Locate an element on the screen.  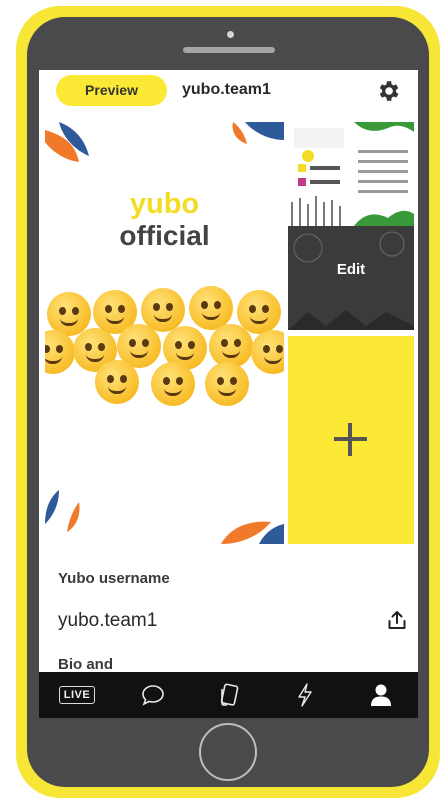
header-username: yubo.team1 is located at coordinates (226, 89).